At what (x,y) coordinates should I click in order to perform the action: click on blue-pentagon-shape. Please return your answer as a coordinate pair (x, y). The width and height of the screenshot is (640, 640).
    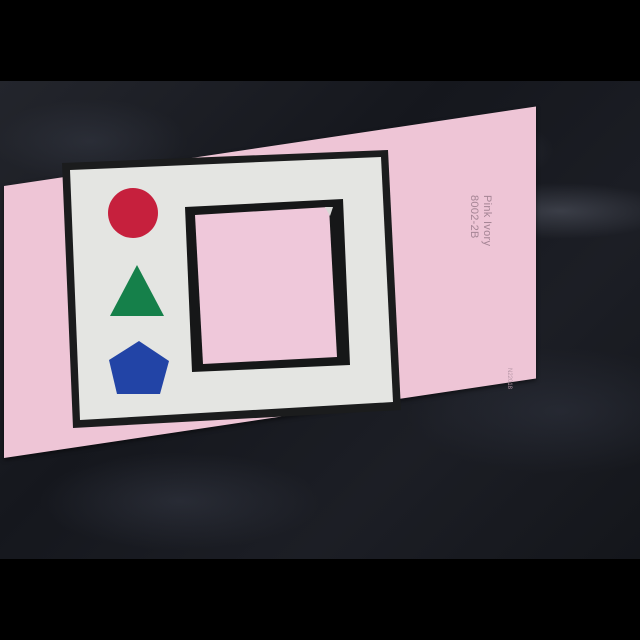
    Looking at the image, I should click on (139, 367).